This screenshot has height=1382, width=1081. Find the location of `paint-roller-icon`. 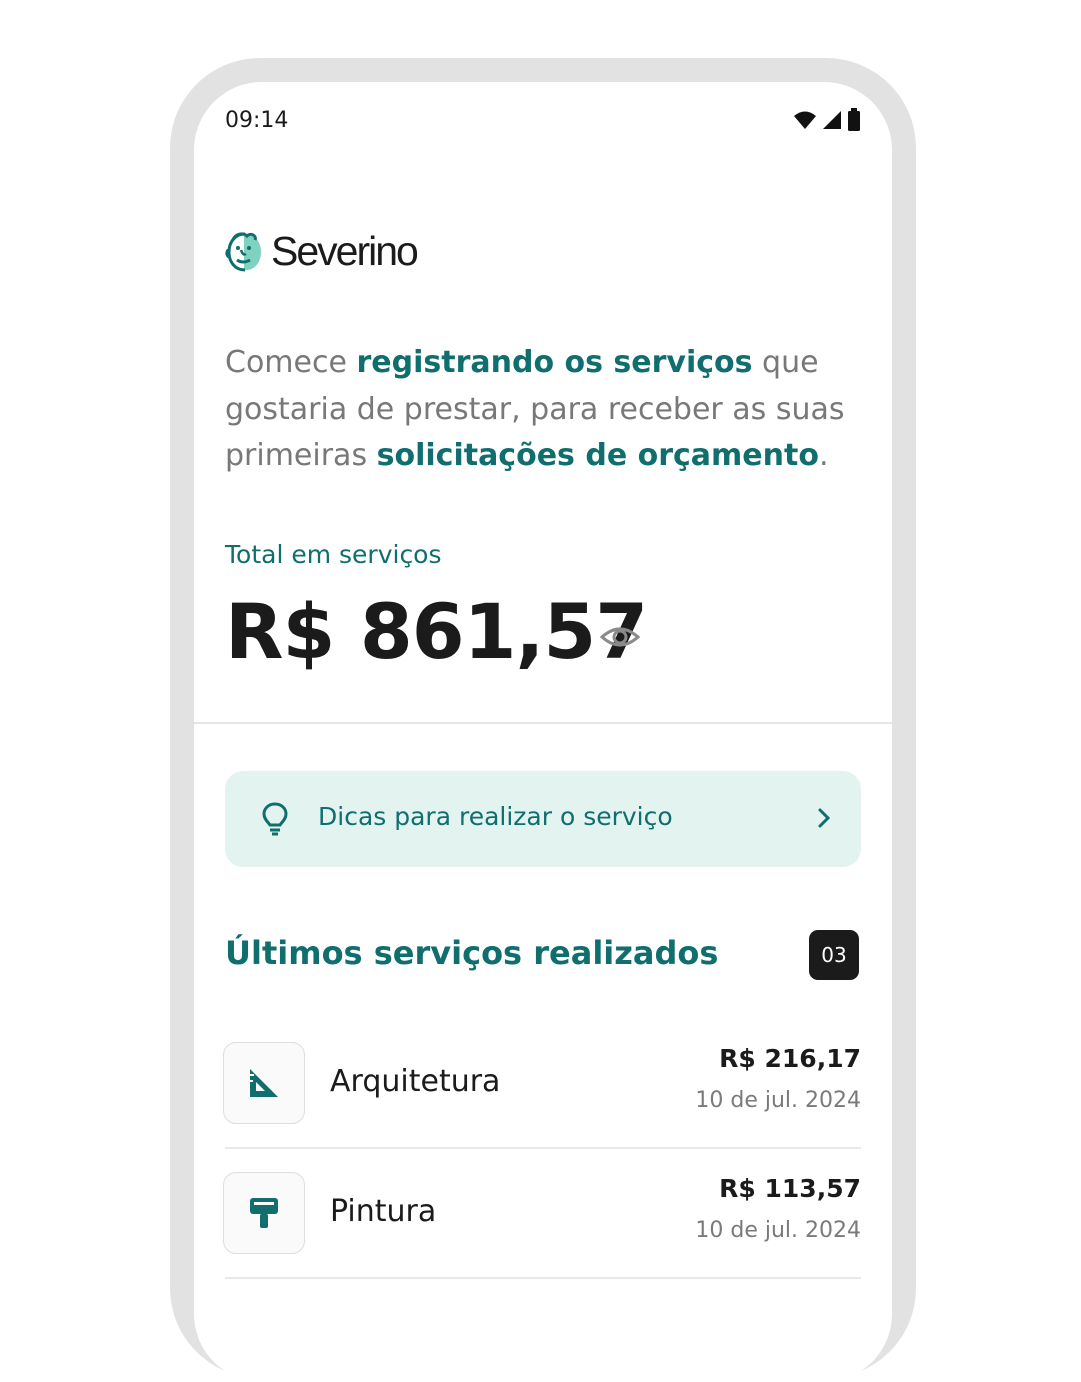

paint-roller-icon is located at coordinates (264, 1213).